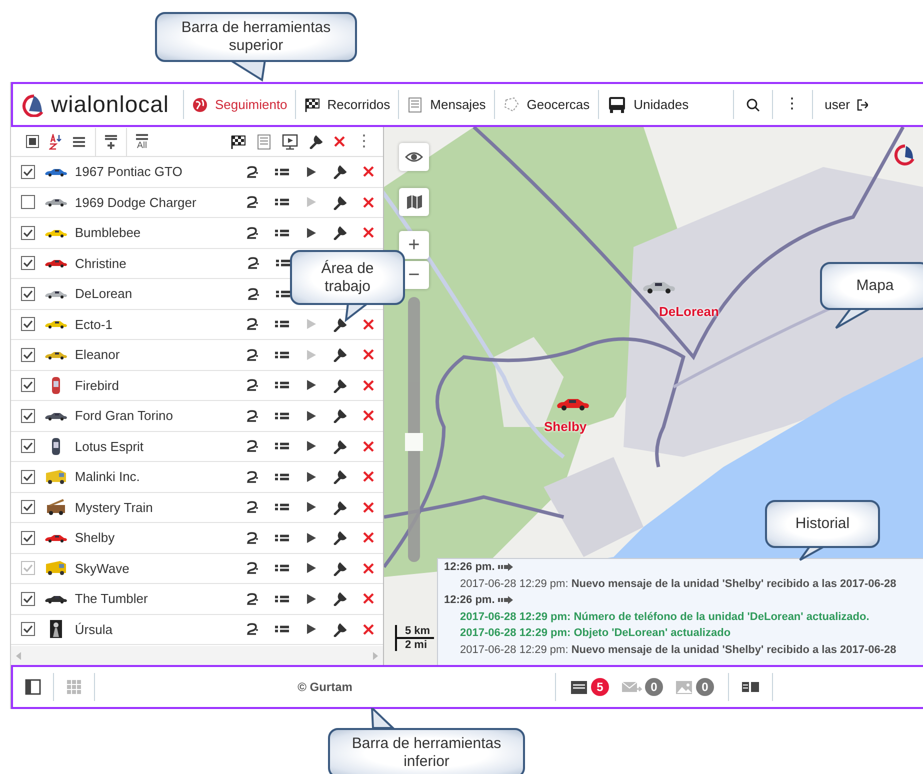 The height and width of the screenshot is (774, 923). What do you see at coordinates (97, 355) in the screenshot?
I see `unit-name: Eleanor` at bounding box center [97, 355].